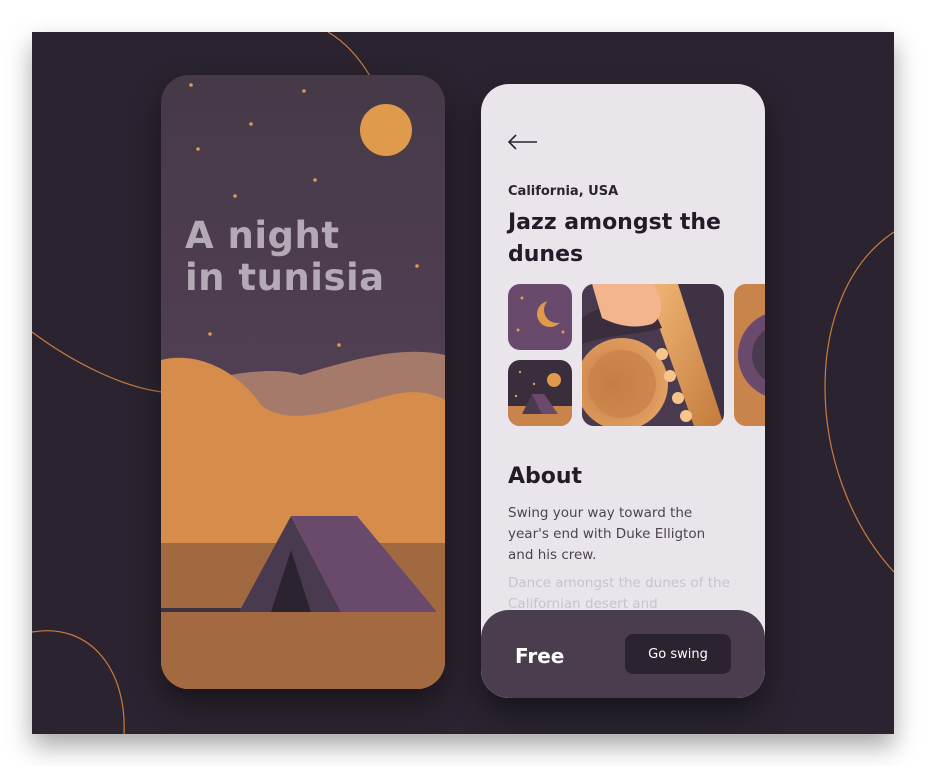 This screenshot has width=926, height=766. Describe the element at coordinates (540, 393) in the screenshot. I see `gallery-thumb-tent` at that location.